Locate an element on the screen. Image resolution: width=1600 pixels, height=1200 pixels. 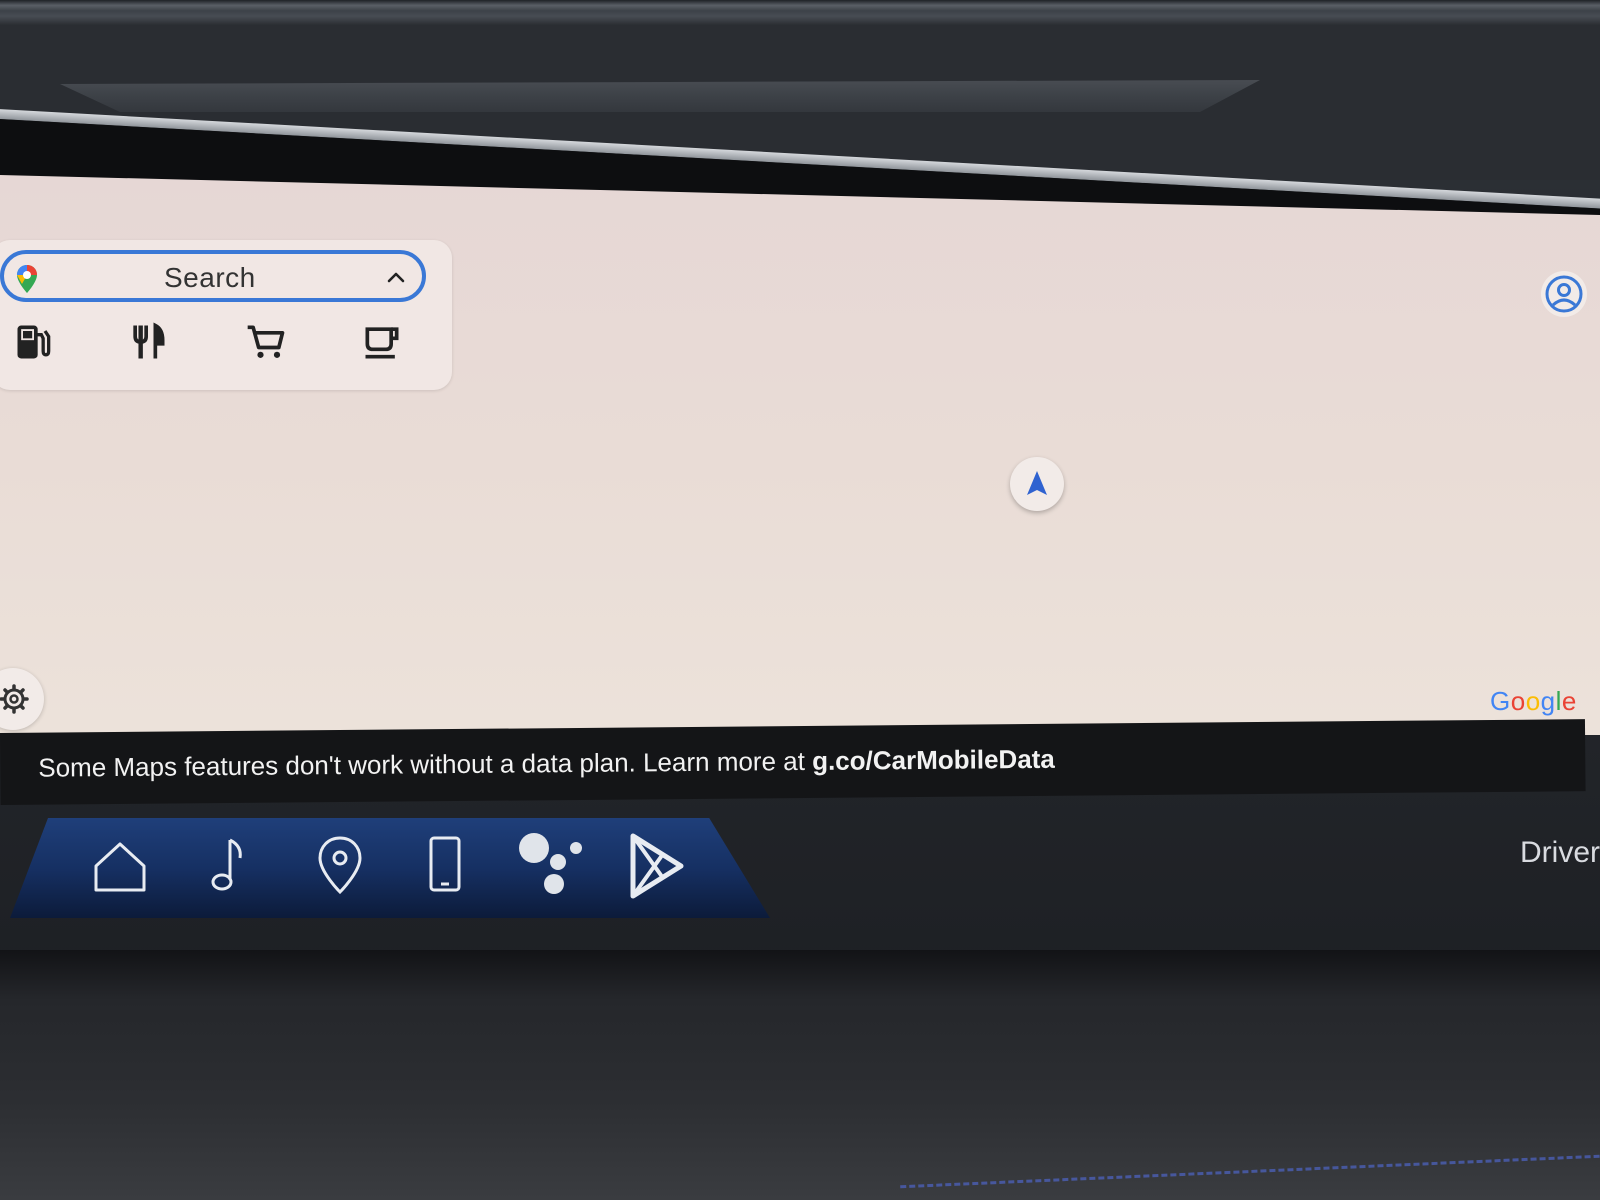
chevron-up-icon is located at coordinates (396, 278).